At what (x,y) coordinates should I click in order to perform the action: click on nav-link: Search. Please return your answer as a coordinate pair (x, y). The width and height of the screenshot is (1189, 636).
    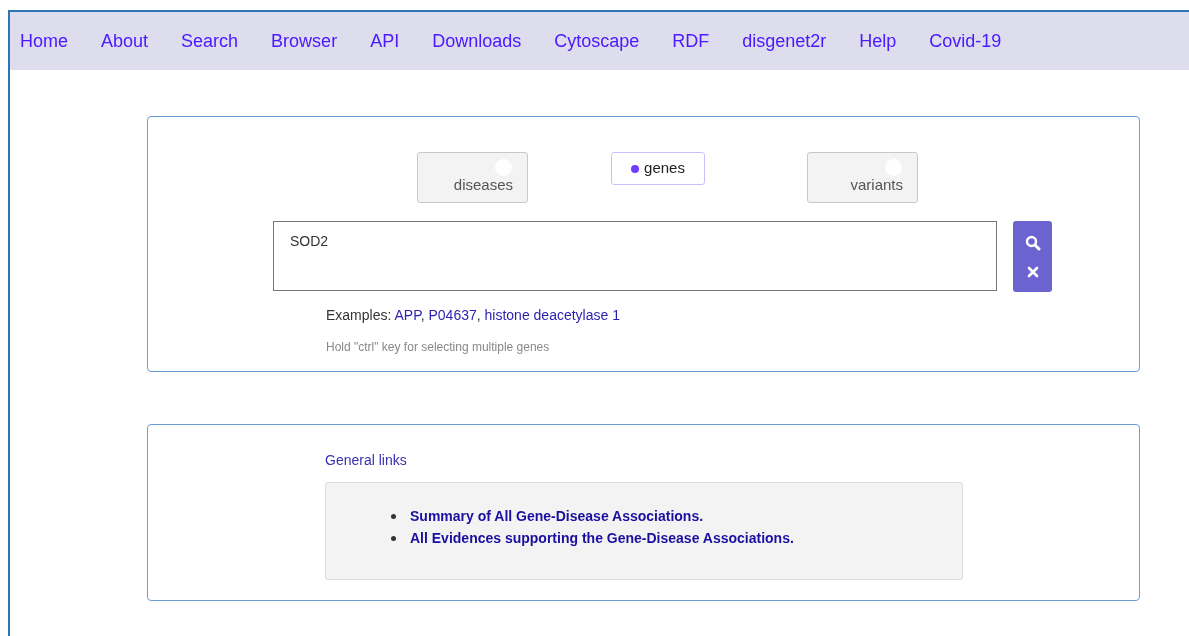
    Looking at the image, I should click on (210, 41).